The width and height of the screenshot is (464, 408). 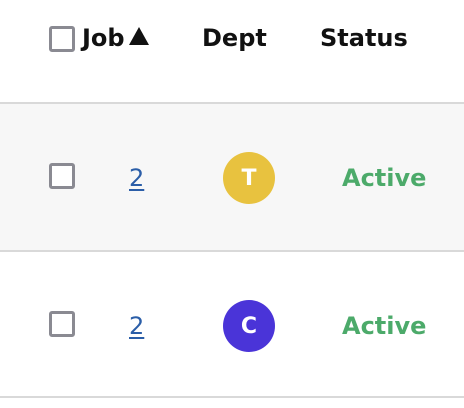 I want to click on select-all-checkbox, so click(x=62, y=39).